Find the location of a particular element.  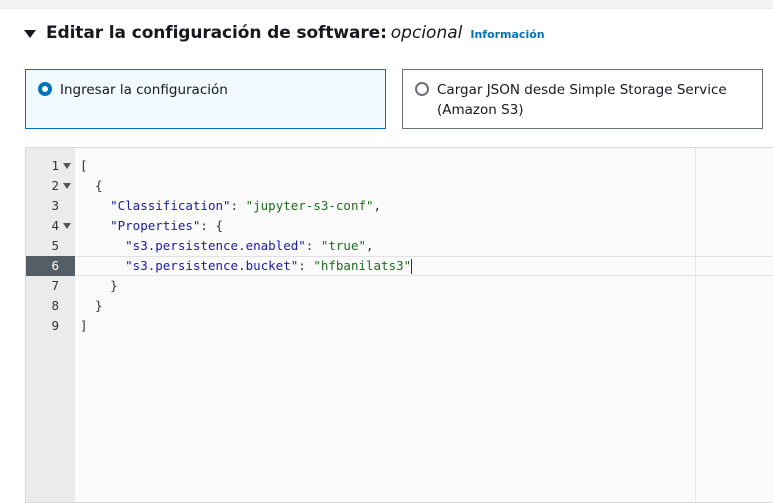

json-key: "Classification" is located at coordinates (170, 205).